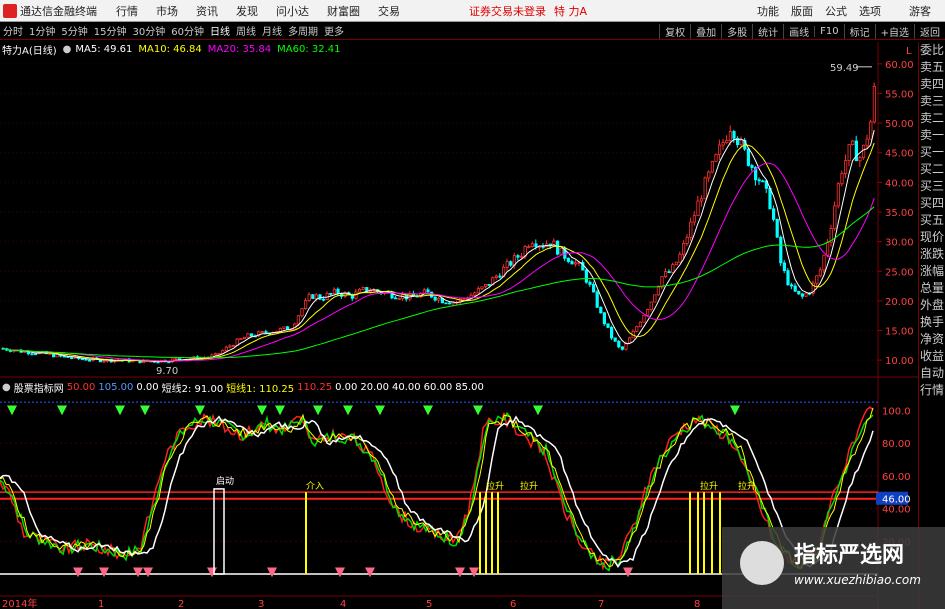  Describe the element at coordinates (346, 387) in the screenshot. I see `indicator-param: 0.00` at that location.